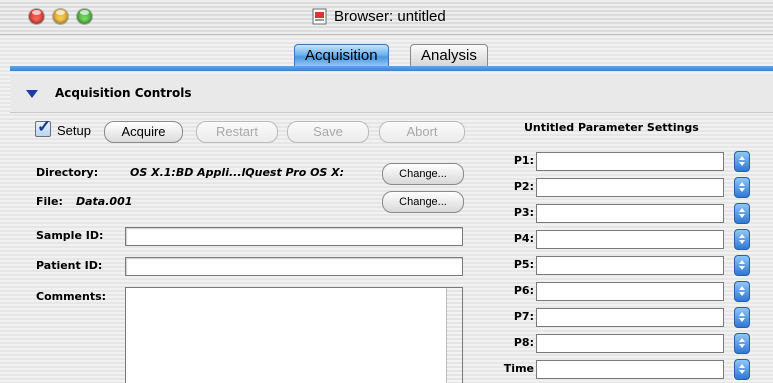  What do you see at coordinates (74, 130) in the screenshot?
I see `setup-label: Setup` at bounding box center [74, 130].